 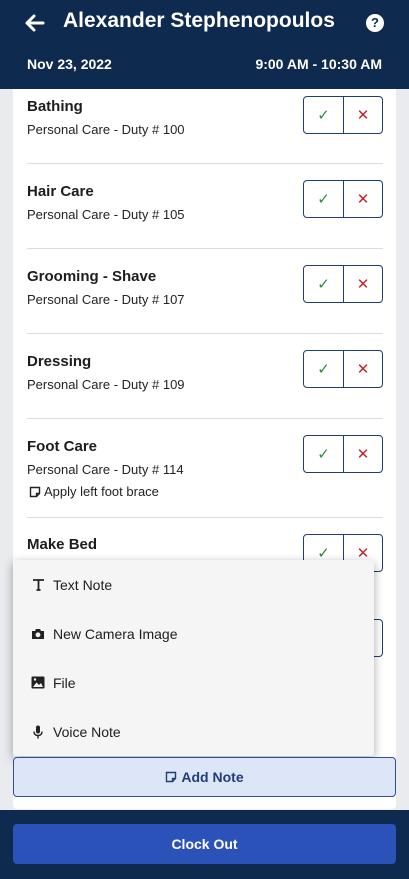 I want to click on visit-time-range: 9:00 AM - 10:30 AM, so click(x=318, y=64).